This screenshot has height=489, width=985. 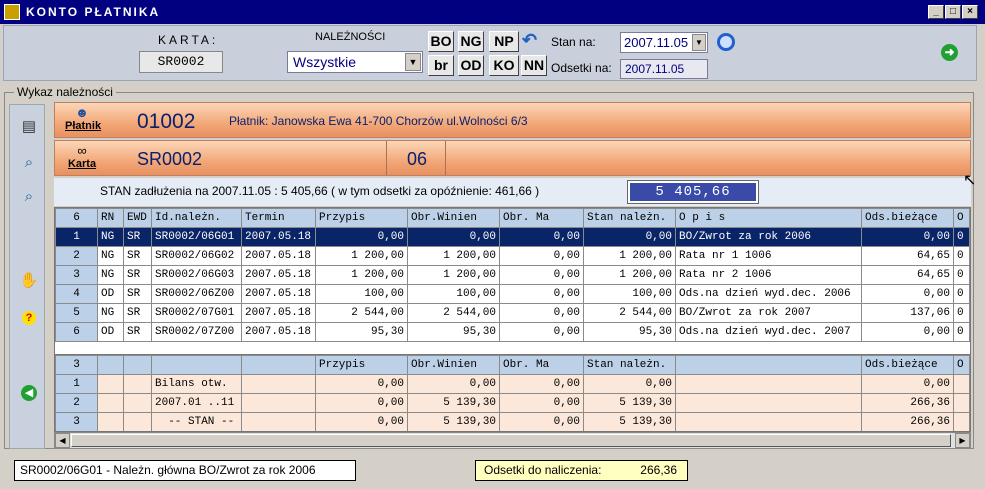 What do you see at coordinates (196, 237) in the screenshot?
I see `table-cell: SR0002/06G01` at bounding box center [196, 237].